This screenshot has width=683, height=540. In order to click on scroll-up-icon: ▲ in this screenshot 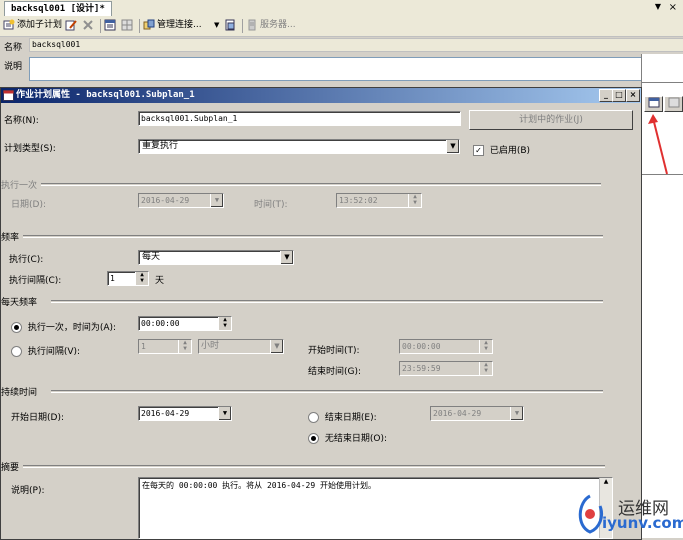, I will do `click(606, 481)`.